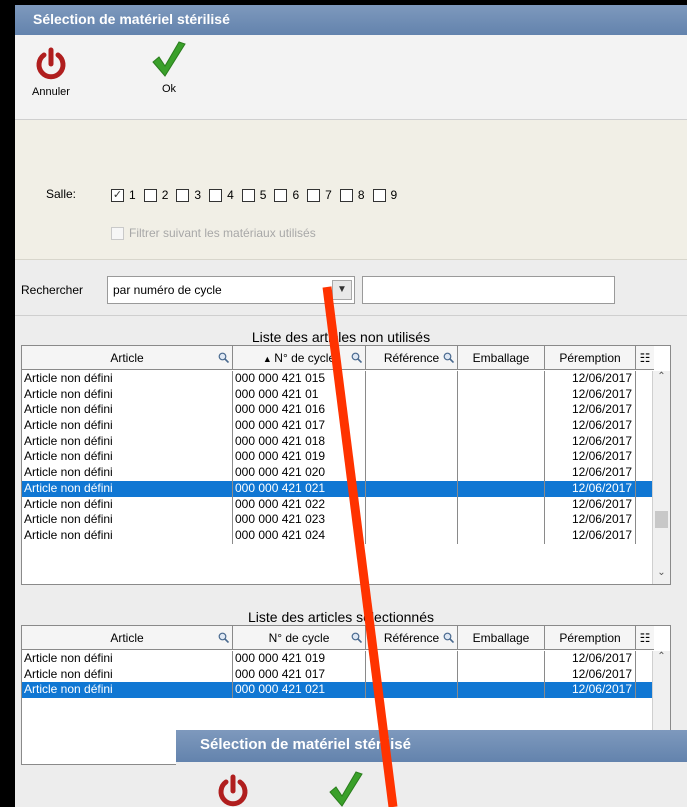 Image resolution: width=687 pixels, height=807 pixels. Describe the element at coordinates (661, 575) in the screenshot. I see `scroll-down-icon: ⌄` at that location.